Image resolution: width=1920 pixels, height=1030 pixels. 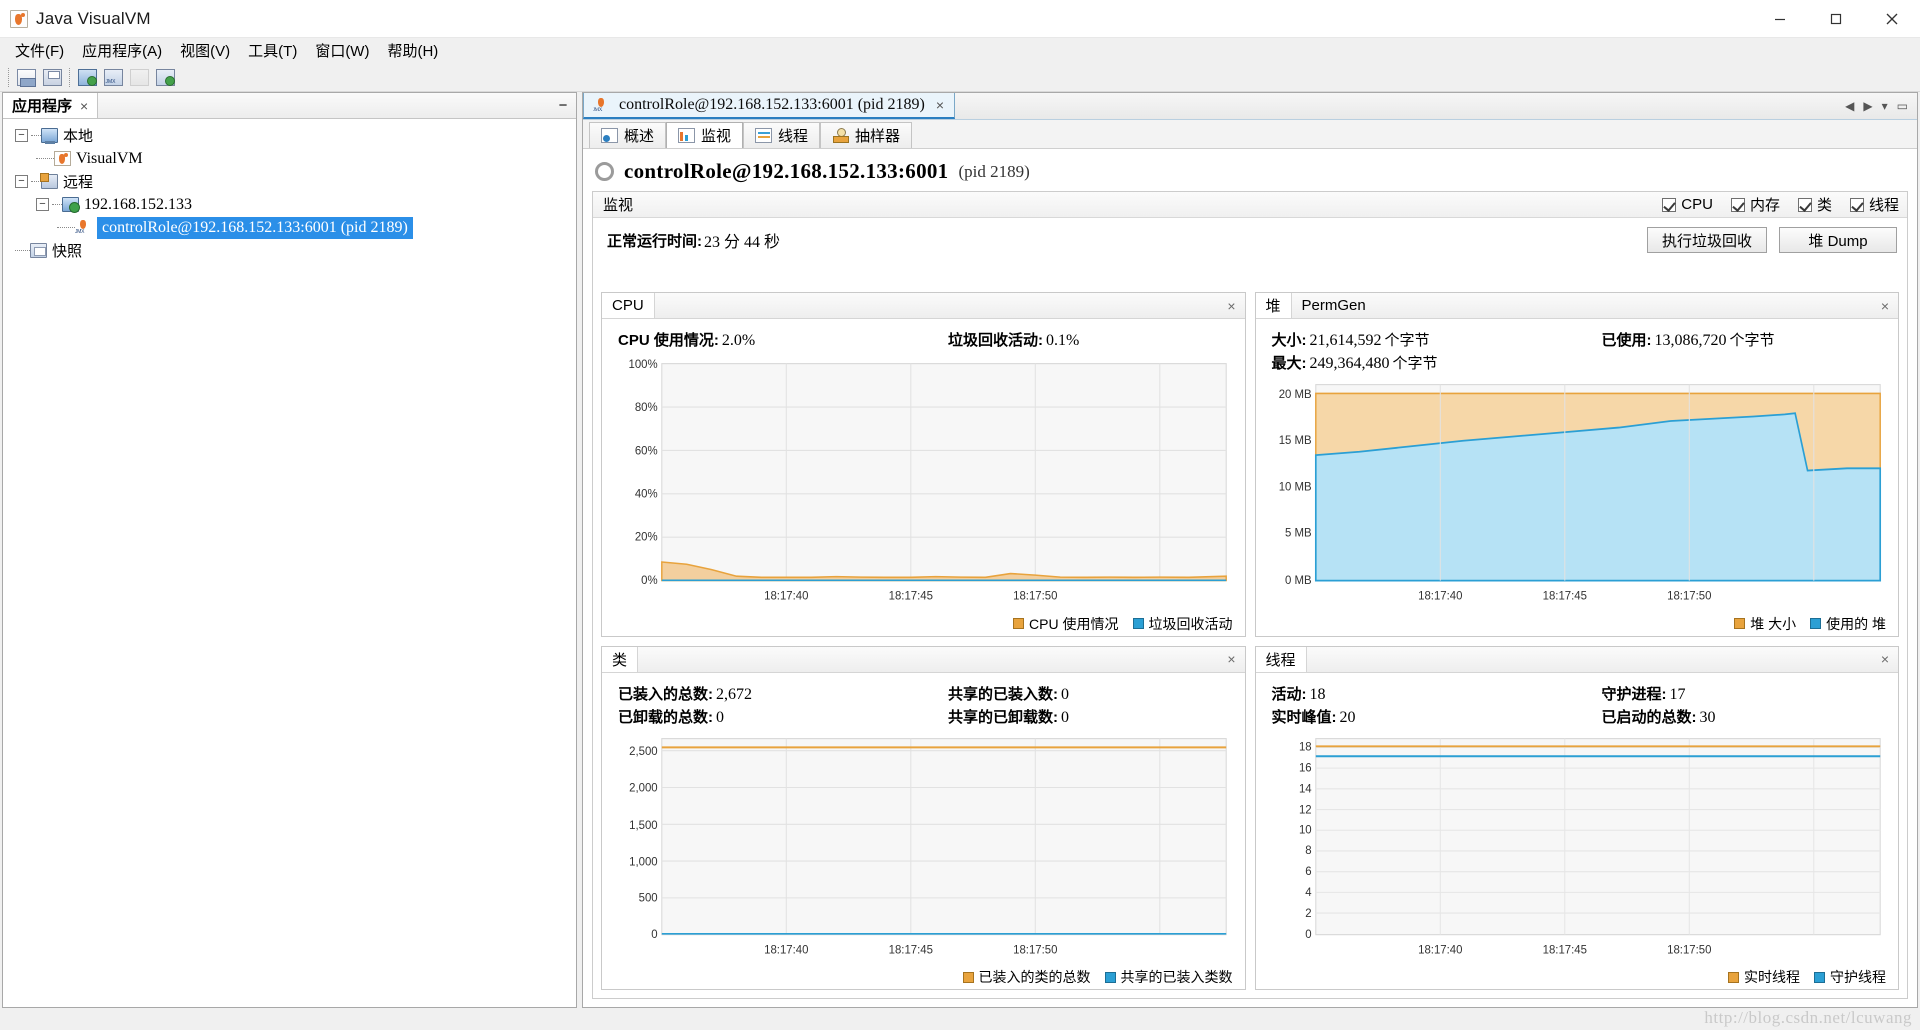 I want to click on classes-legend: 已装入的类的总数 共享的已装入类数, so click(x=923, y=977).